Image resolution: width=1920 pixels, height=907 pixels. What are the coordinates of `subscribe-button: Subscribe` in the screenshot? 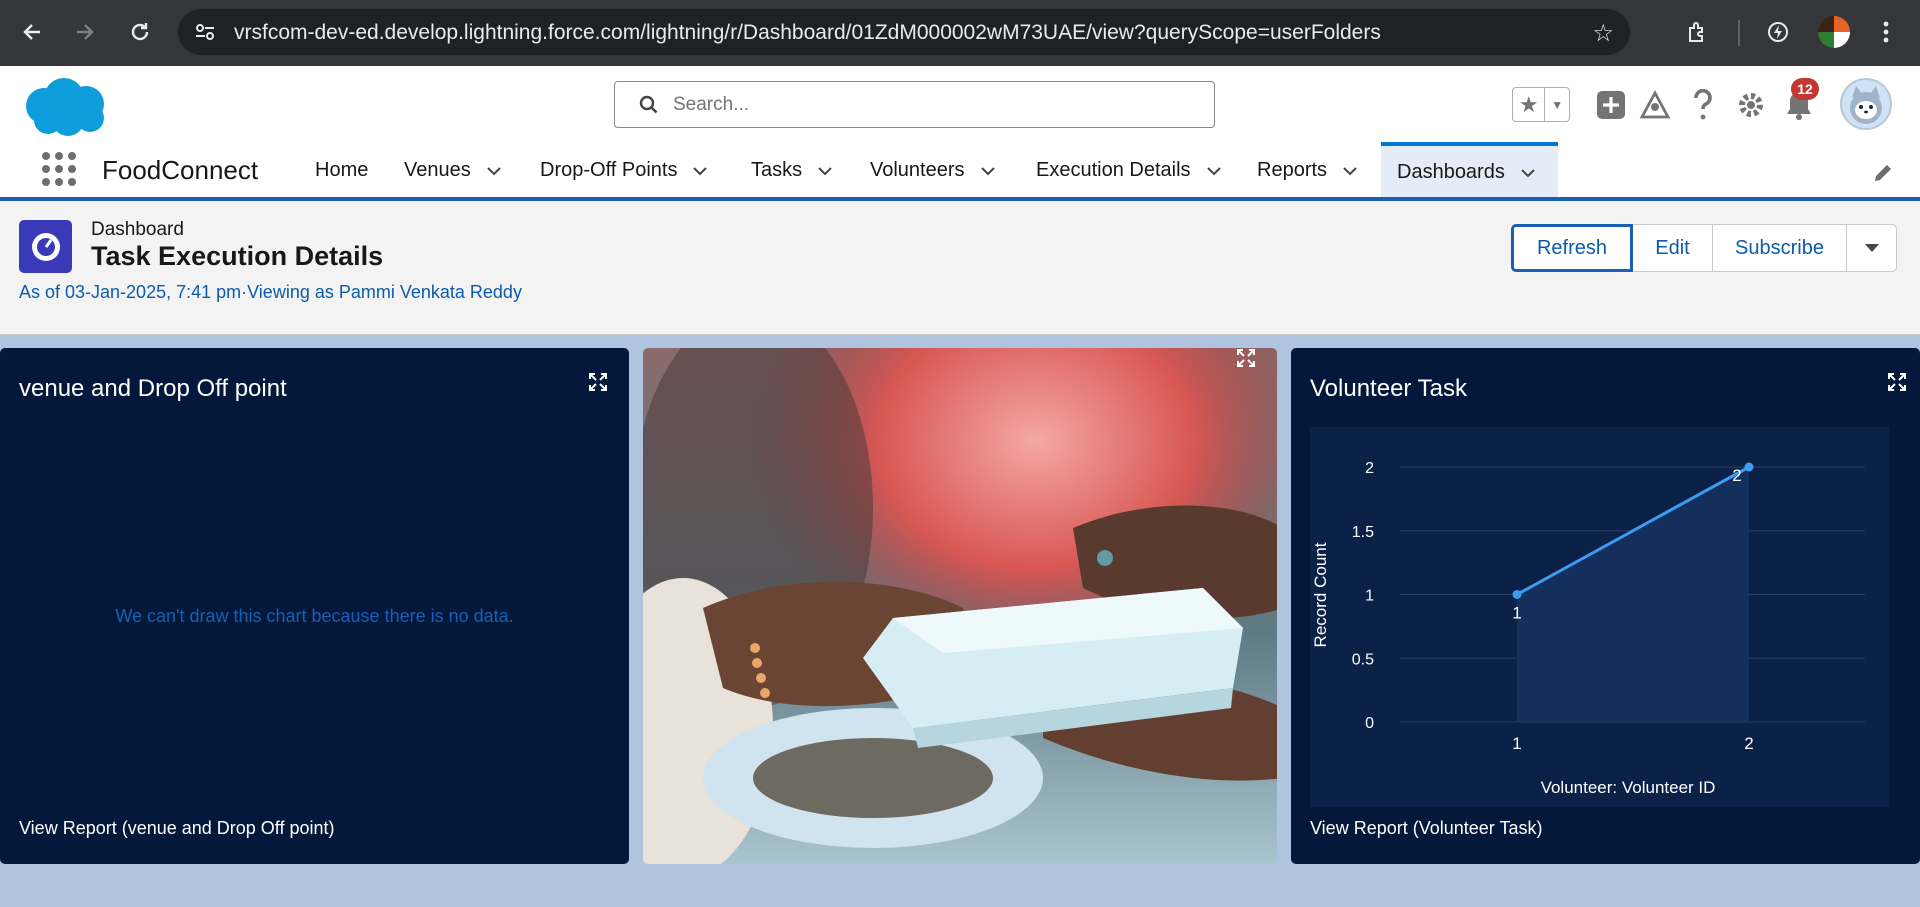 It's located at (1780, 248).